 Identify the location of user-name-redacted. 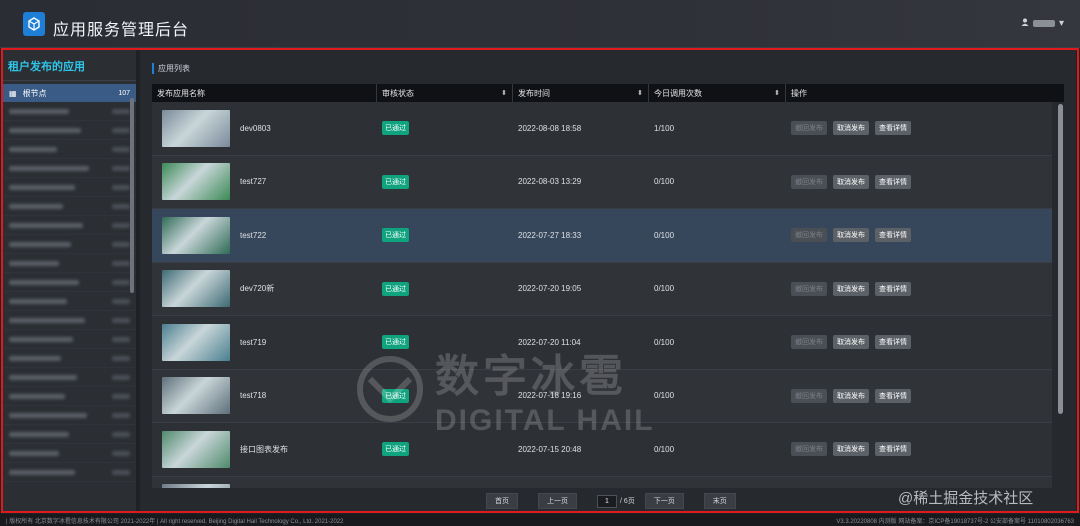
(1043, 23).